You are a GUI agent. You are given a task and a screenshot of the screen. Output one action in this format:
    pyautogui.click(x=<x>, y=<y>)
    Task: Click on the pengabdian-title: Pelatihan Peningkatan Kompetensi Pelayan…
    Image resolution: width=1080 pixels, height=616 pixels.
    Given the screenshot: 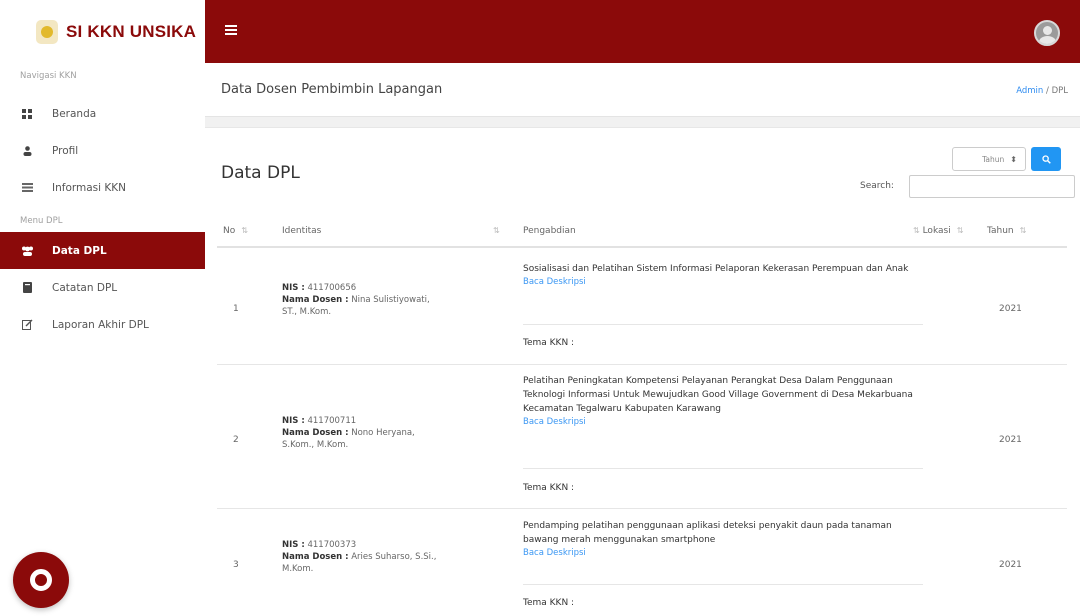 What is the action you would take?
    pyautogui.click(x=718, y=395)
    